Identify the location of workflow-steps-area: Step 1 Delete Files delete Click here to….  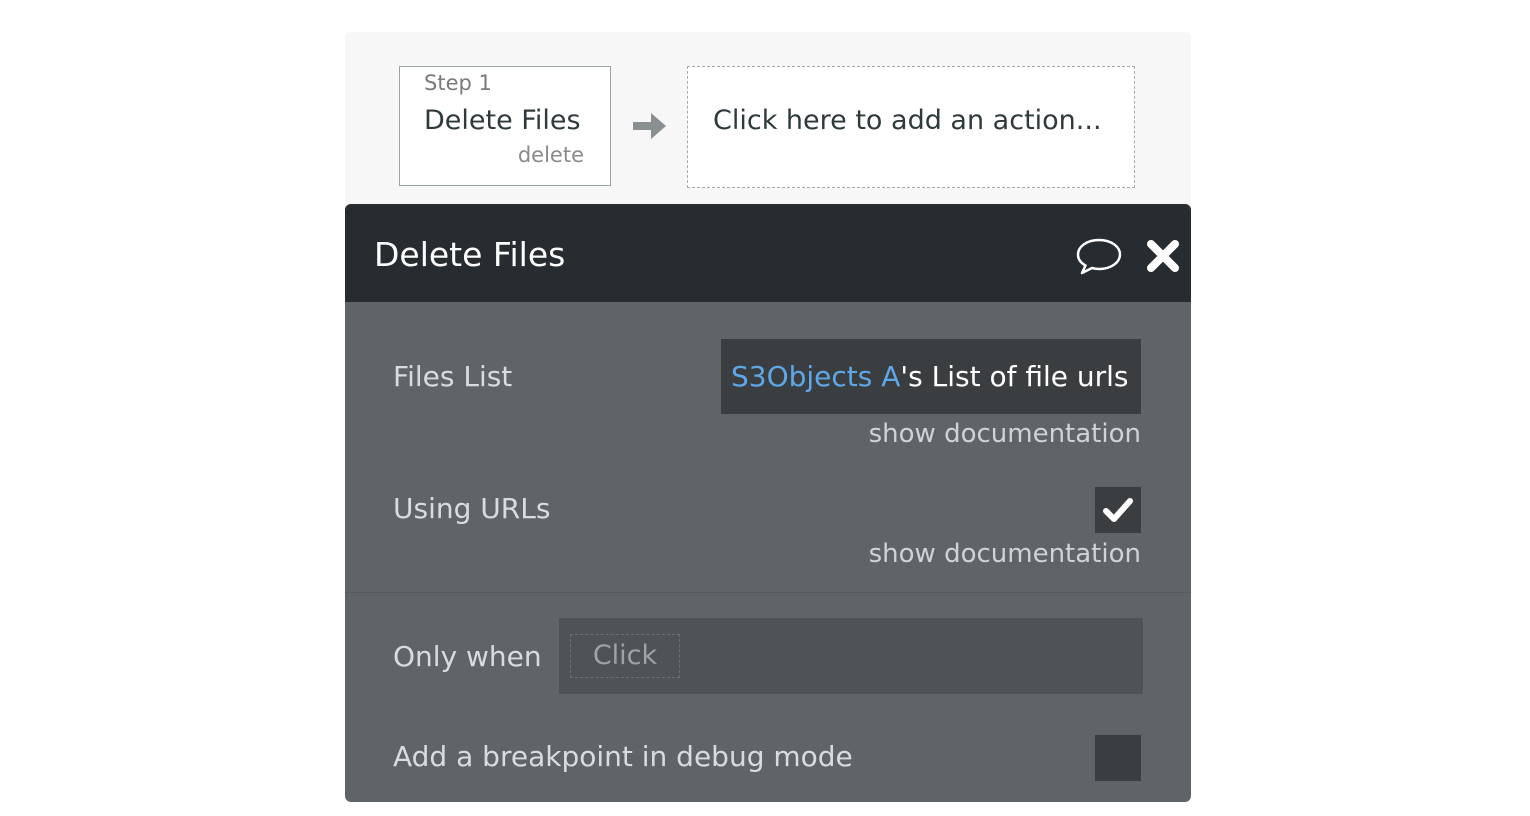
(768, 122).